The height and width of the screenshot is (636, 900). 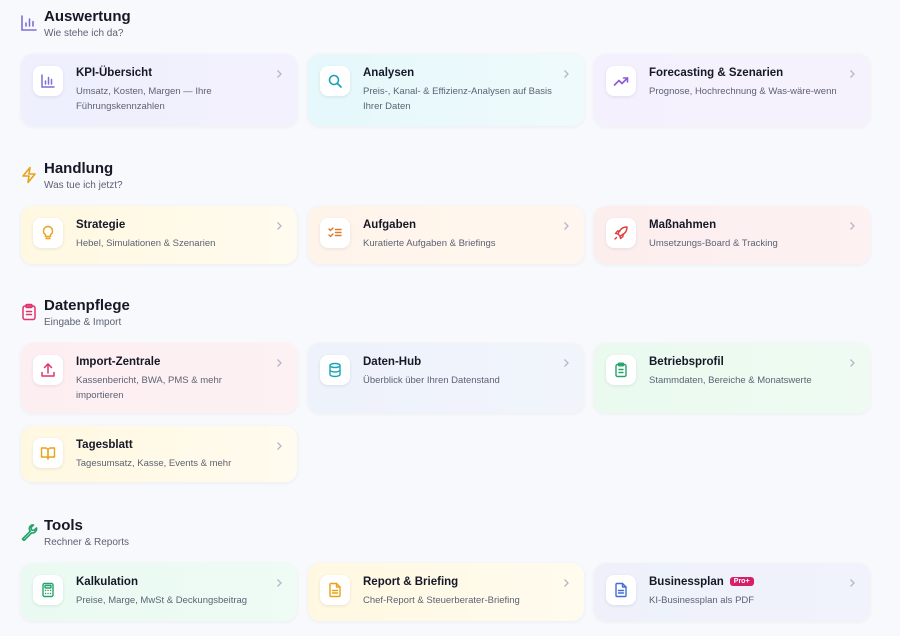 What do you see at coordinates (335, 232) in the screenshot?
I see `checklist-icon` at bounding box center [335, 232].